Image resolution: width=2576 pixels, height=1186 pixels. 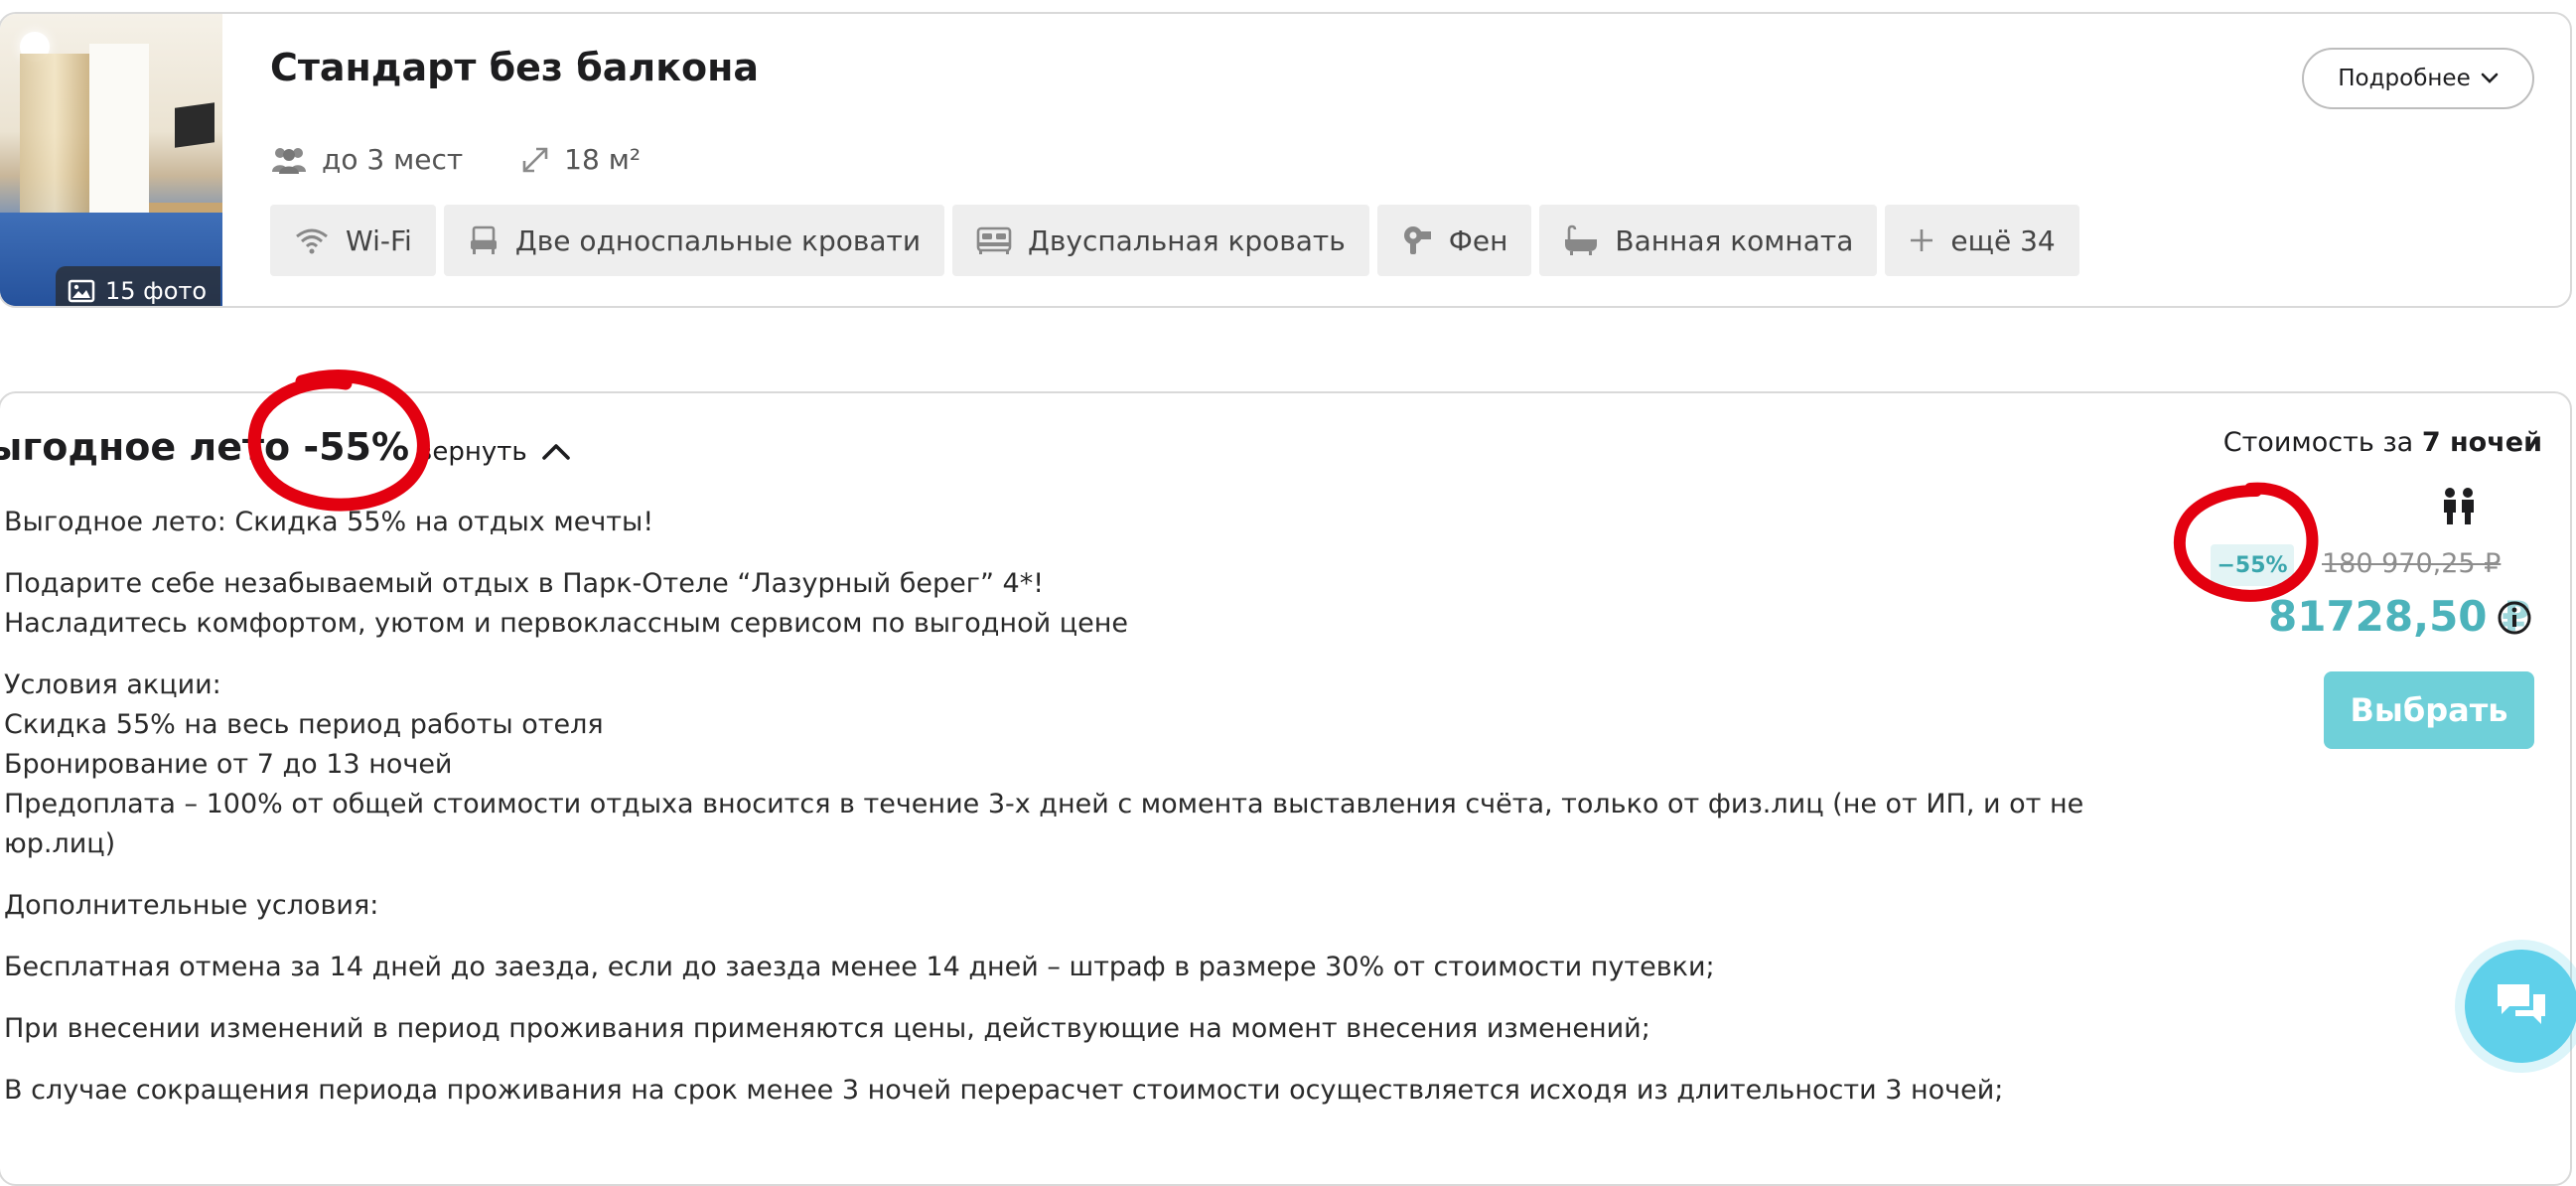 I want to click on select-button: Выбрать, so click(x=2429, y=710).